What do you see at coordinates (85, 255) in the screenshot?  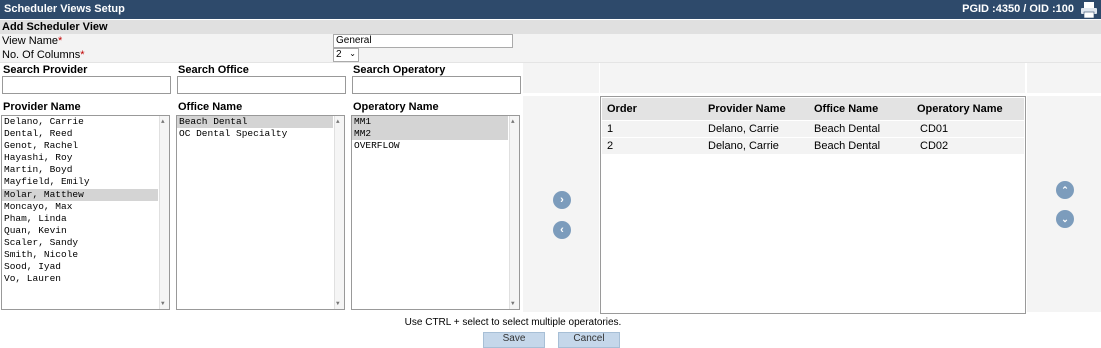 I see `list-item: Smith, Nicole` at bounding box center [85, 255].